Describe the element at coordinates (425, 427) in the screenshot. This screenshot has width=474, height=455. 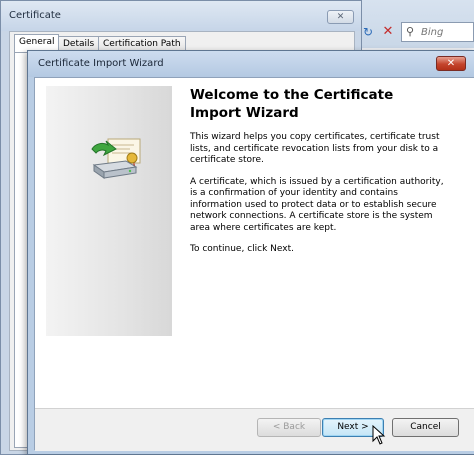
I see `cancel-button: Cancel` at that location.